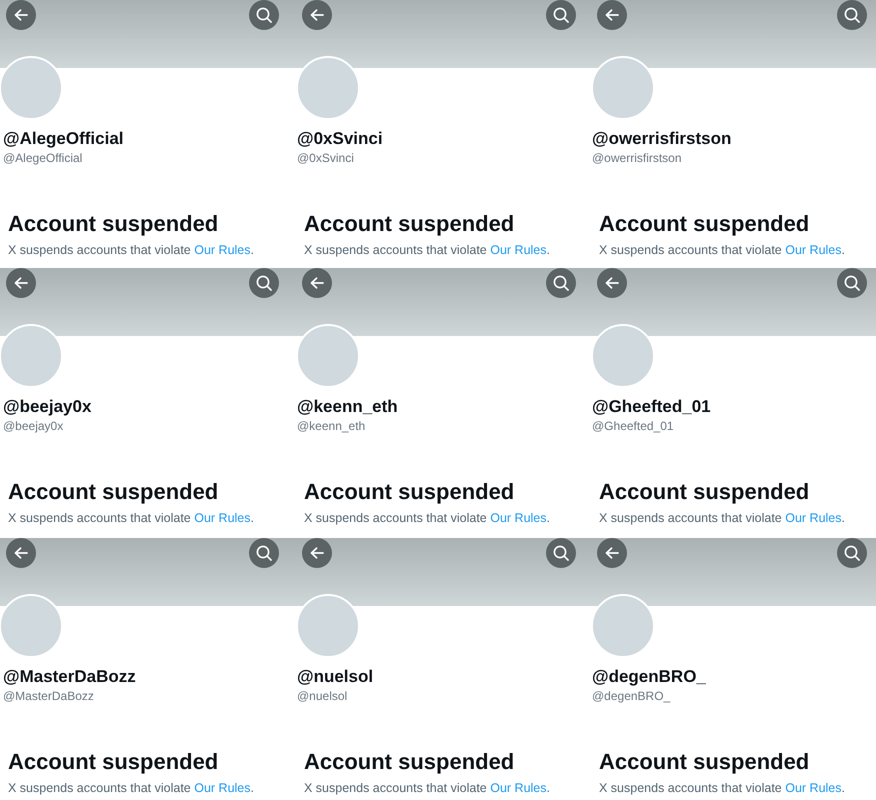 This screenshot has width=876, height=800. What do you see at coordinates (69, 677) in the screenshot?
I see `display-name: @MasterDaBozz` at bounding box center [69, 677].